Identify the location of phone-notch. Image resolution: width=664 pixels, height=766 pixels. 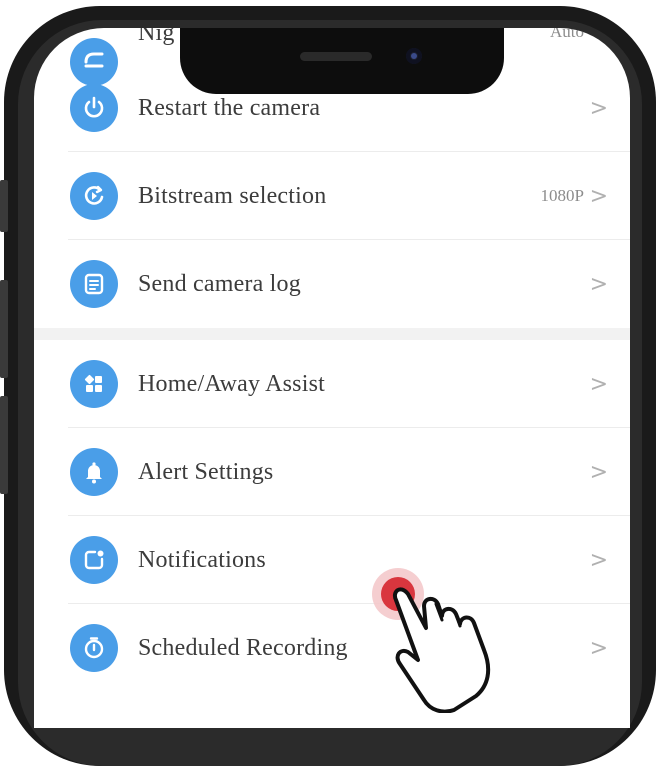
(342, 61).